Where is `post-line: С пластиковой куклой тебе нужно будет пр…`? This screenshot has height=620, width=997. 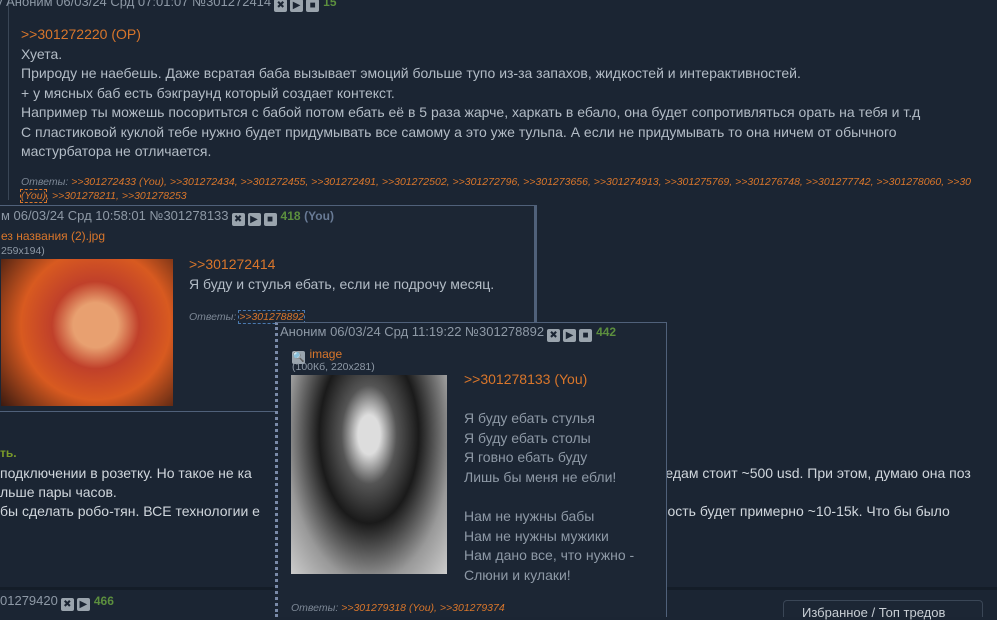
post-line: С пластиковой куклой тебе нужно будет пр… is located at coordinates (459, 131).